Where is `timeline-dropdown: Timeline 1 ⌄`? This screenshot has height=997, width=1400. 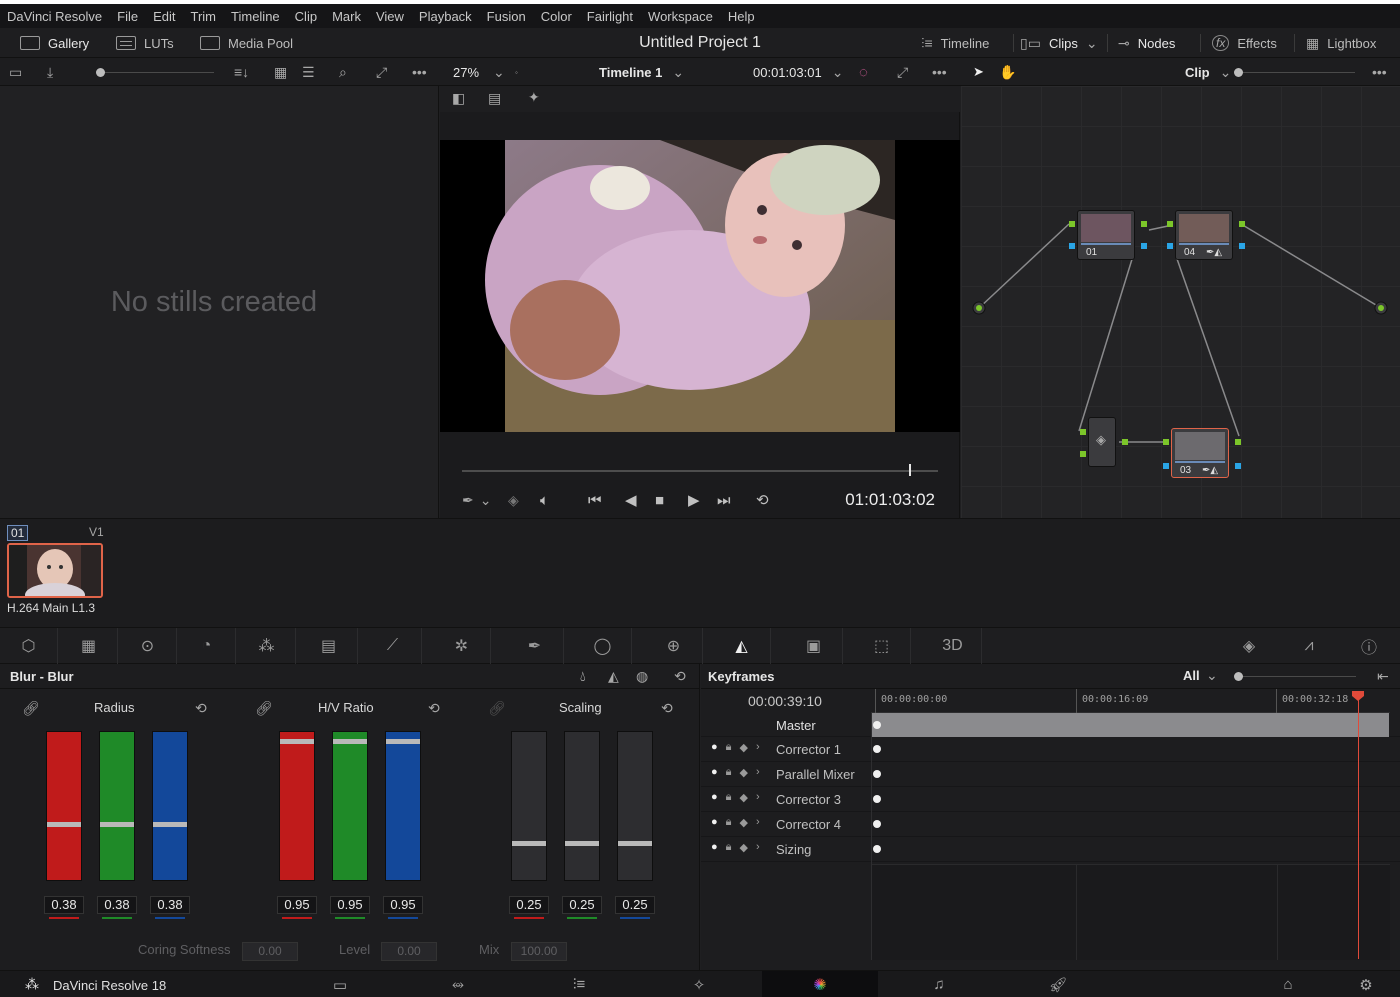 timeline-dropdown: Timeline 1 ⌄ is located at coordinates (641, 72).